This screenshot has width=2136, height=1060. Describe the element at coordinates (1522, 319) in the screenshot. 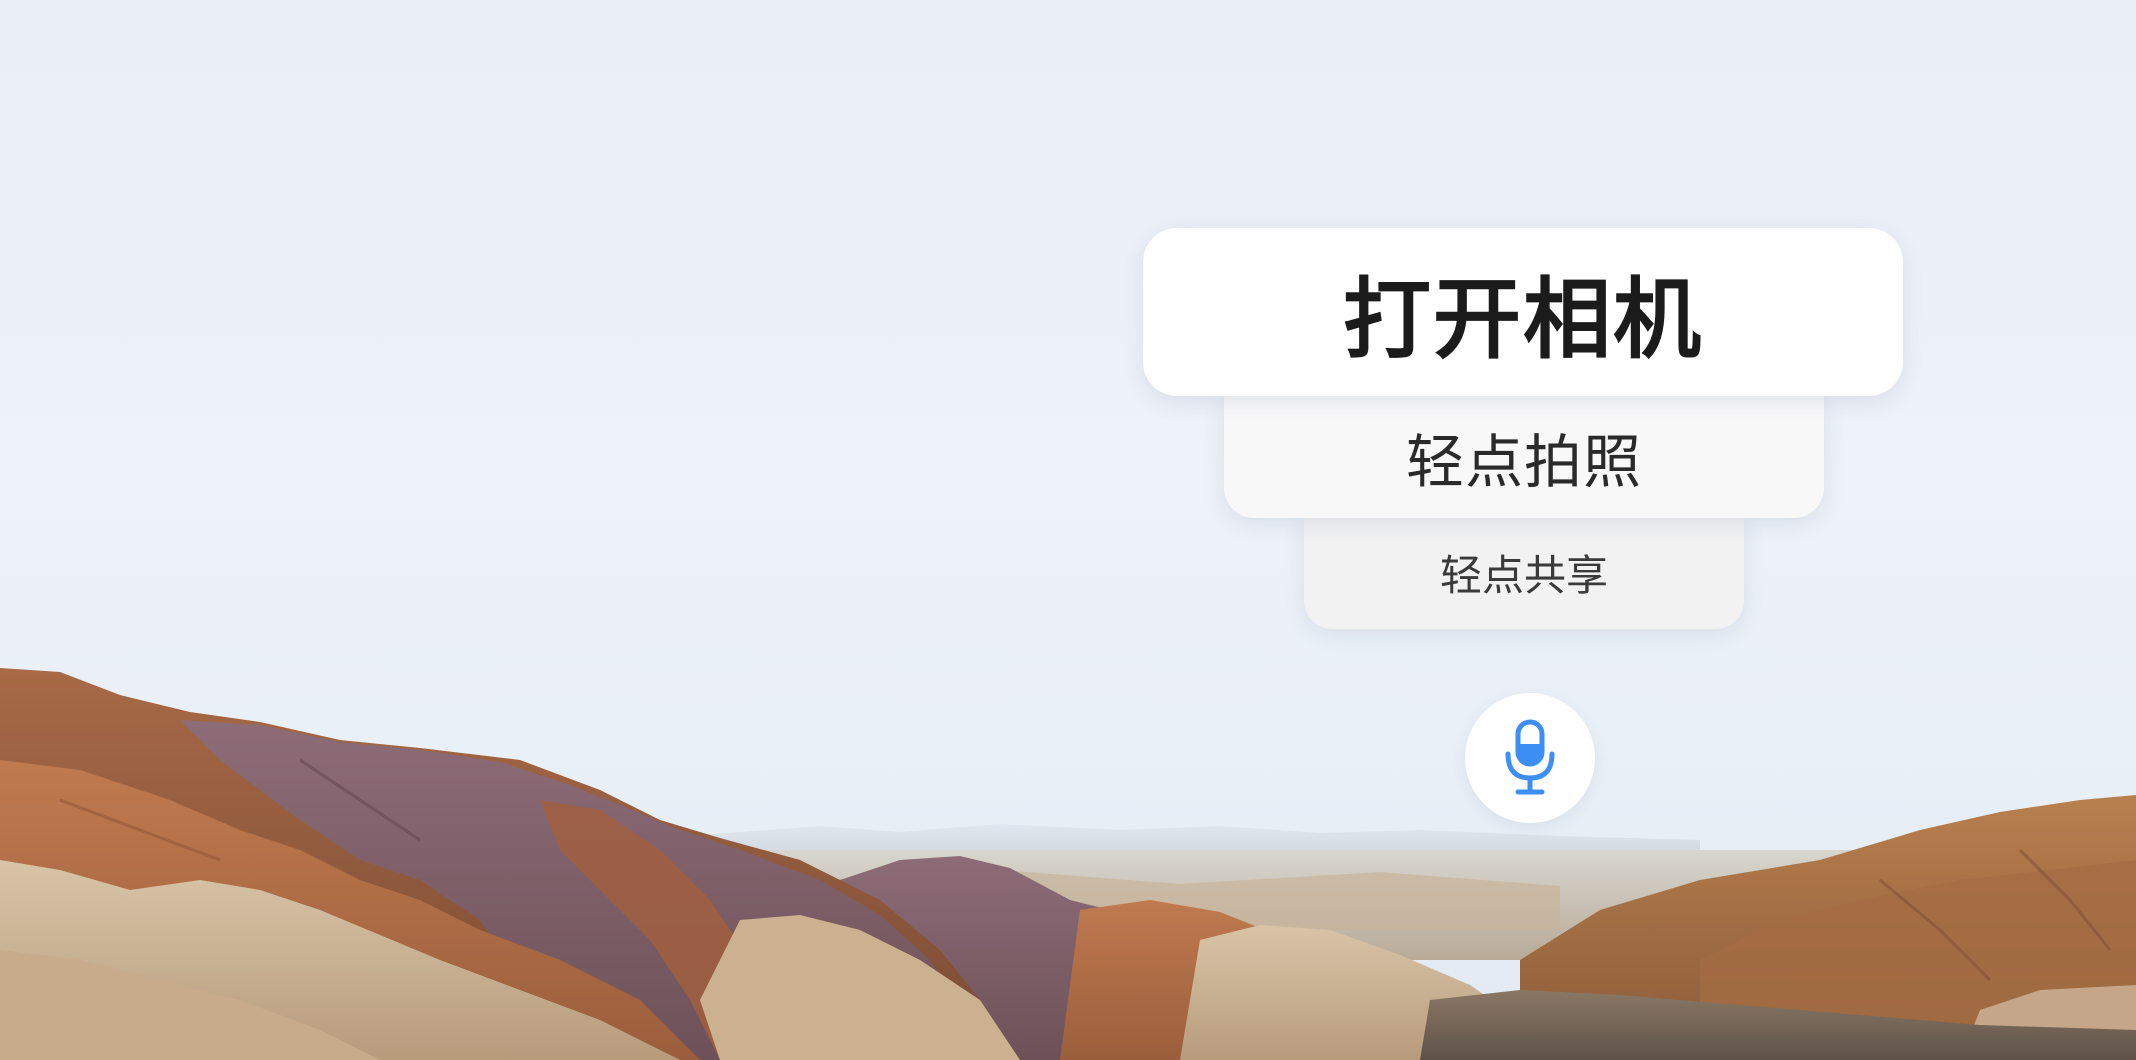

I see `voice-suggestion-primary-label: 打开相机` at that location.